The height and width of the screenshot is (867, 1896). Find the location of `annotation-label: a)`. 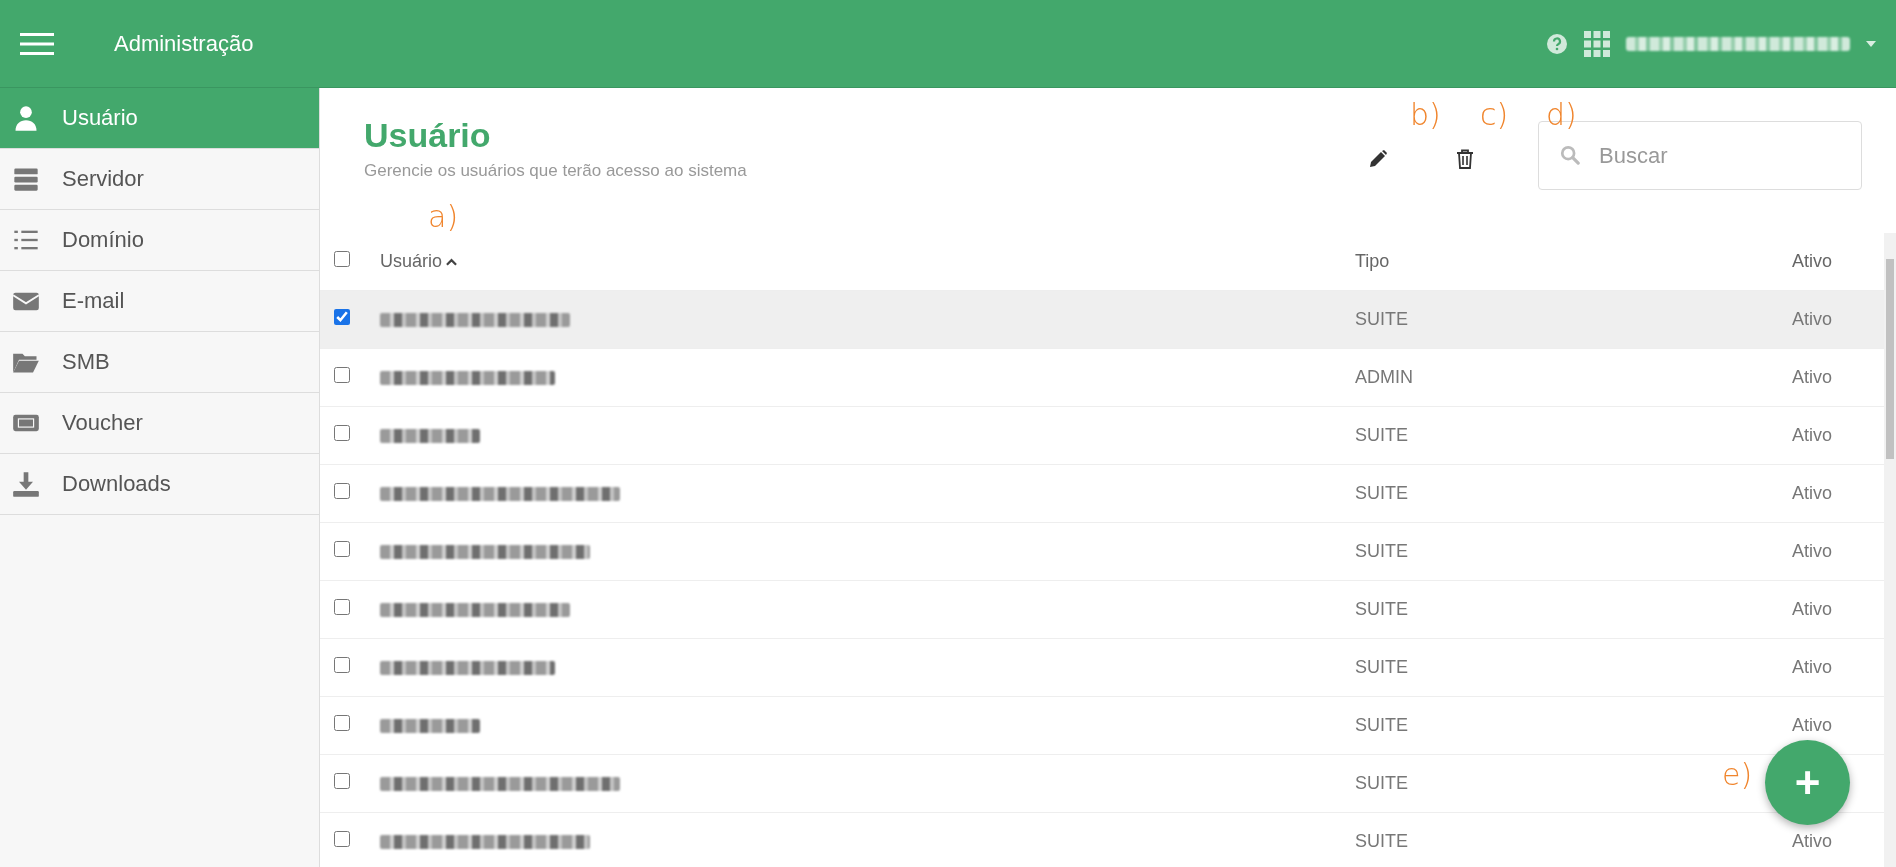

annotation-label: a) is located at coordinates (443, 217).